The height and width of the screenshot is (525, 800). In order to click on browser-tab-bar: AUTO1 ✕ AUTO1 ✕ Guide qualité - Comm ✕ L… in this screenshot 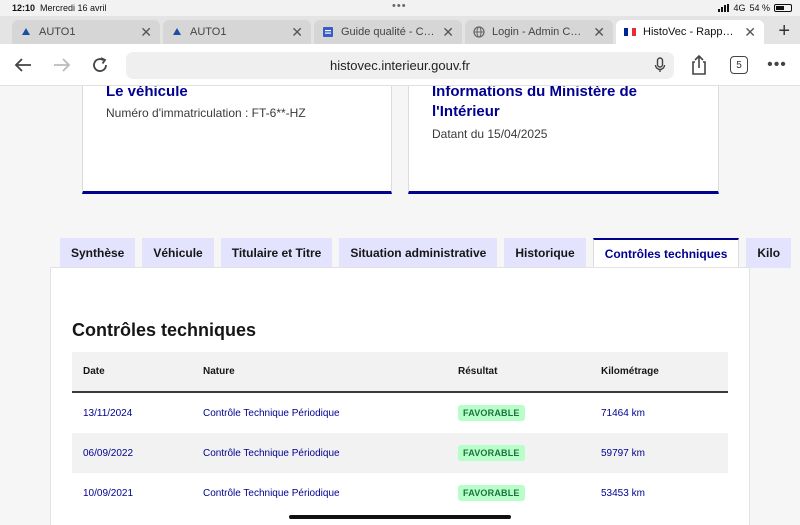, I will do `click(400, 30)`.